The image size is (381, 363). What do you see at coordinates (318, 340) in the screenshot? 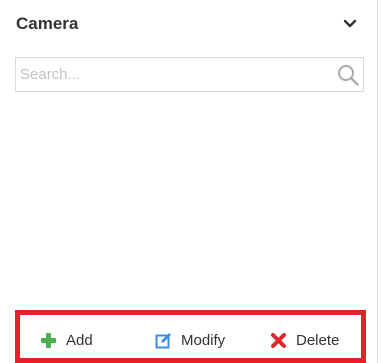
I see `delete-button-label: Delete` at bounding box center [318, 340].